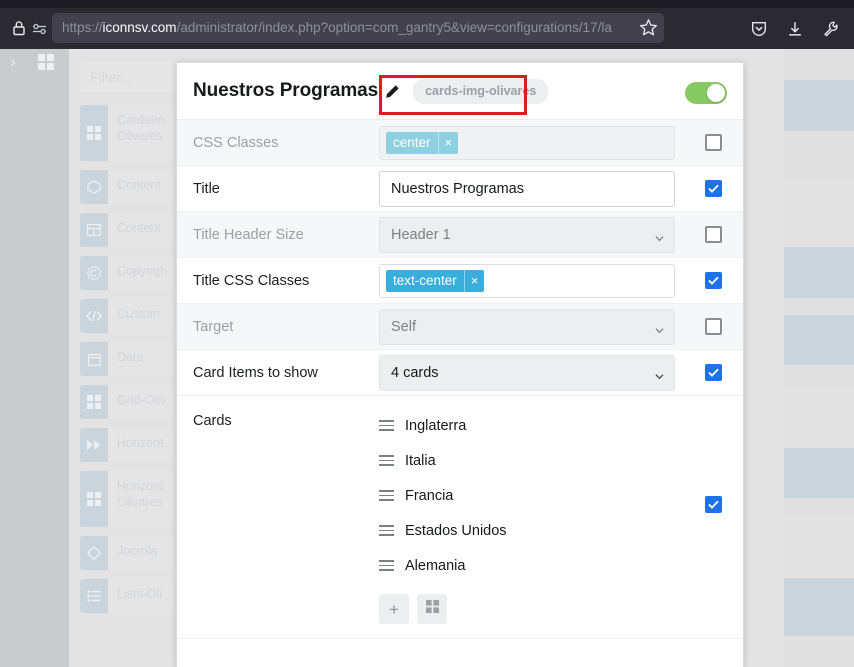  I want to click on enable-toggle, so click(706, 93).